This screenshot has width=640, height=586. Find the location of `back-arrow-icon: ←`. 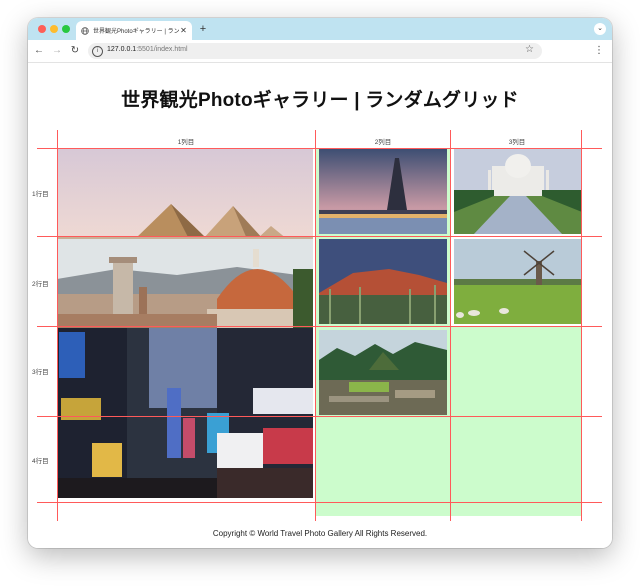

back-arrow-icon: ← is located at coordinates (39, 51).